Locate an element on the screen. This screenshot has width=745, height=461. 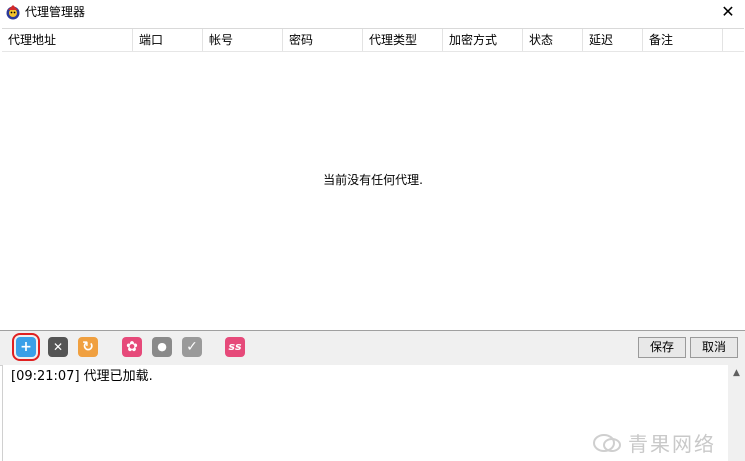
column-header-address: 代理地址 is located at coordinates (67, 40).